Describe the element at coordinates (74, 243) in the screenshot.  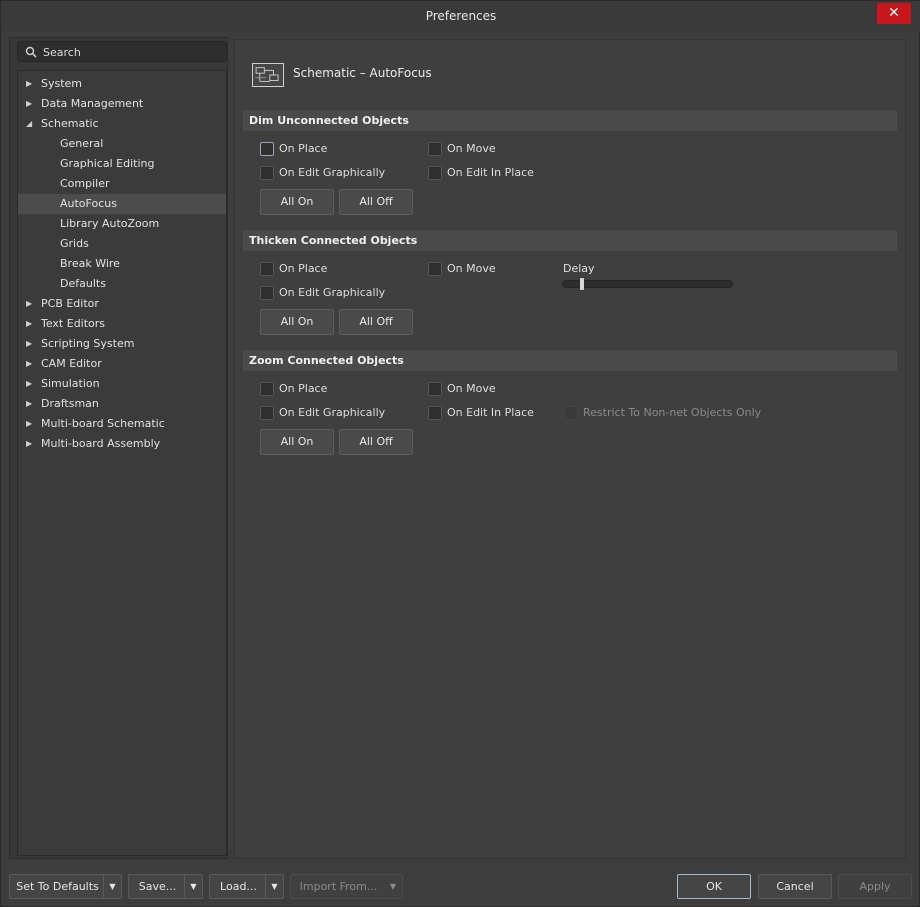
I see `tree-item-label: Grids` at that location.